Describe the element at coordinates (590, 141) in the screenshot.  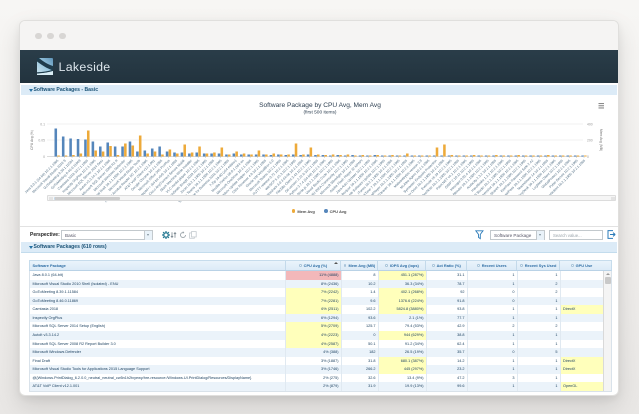
I see `svg-text: 200` at that location.